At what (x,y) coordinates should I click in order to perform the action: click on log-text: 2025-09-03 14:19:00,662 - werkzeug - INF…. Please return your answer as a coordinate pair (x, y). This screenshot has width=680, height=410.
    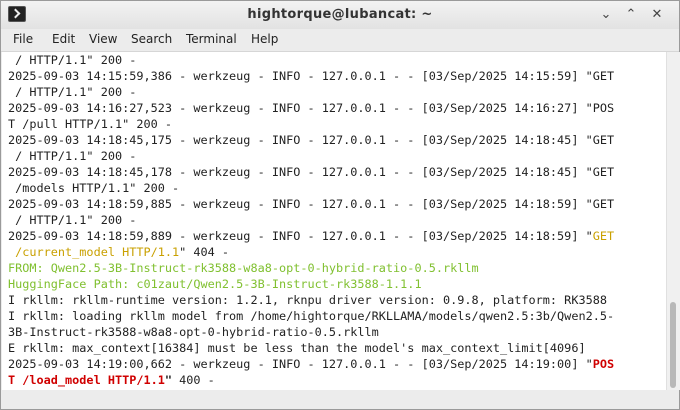
    Looking at the image, I should click on (300, 364).